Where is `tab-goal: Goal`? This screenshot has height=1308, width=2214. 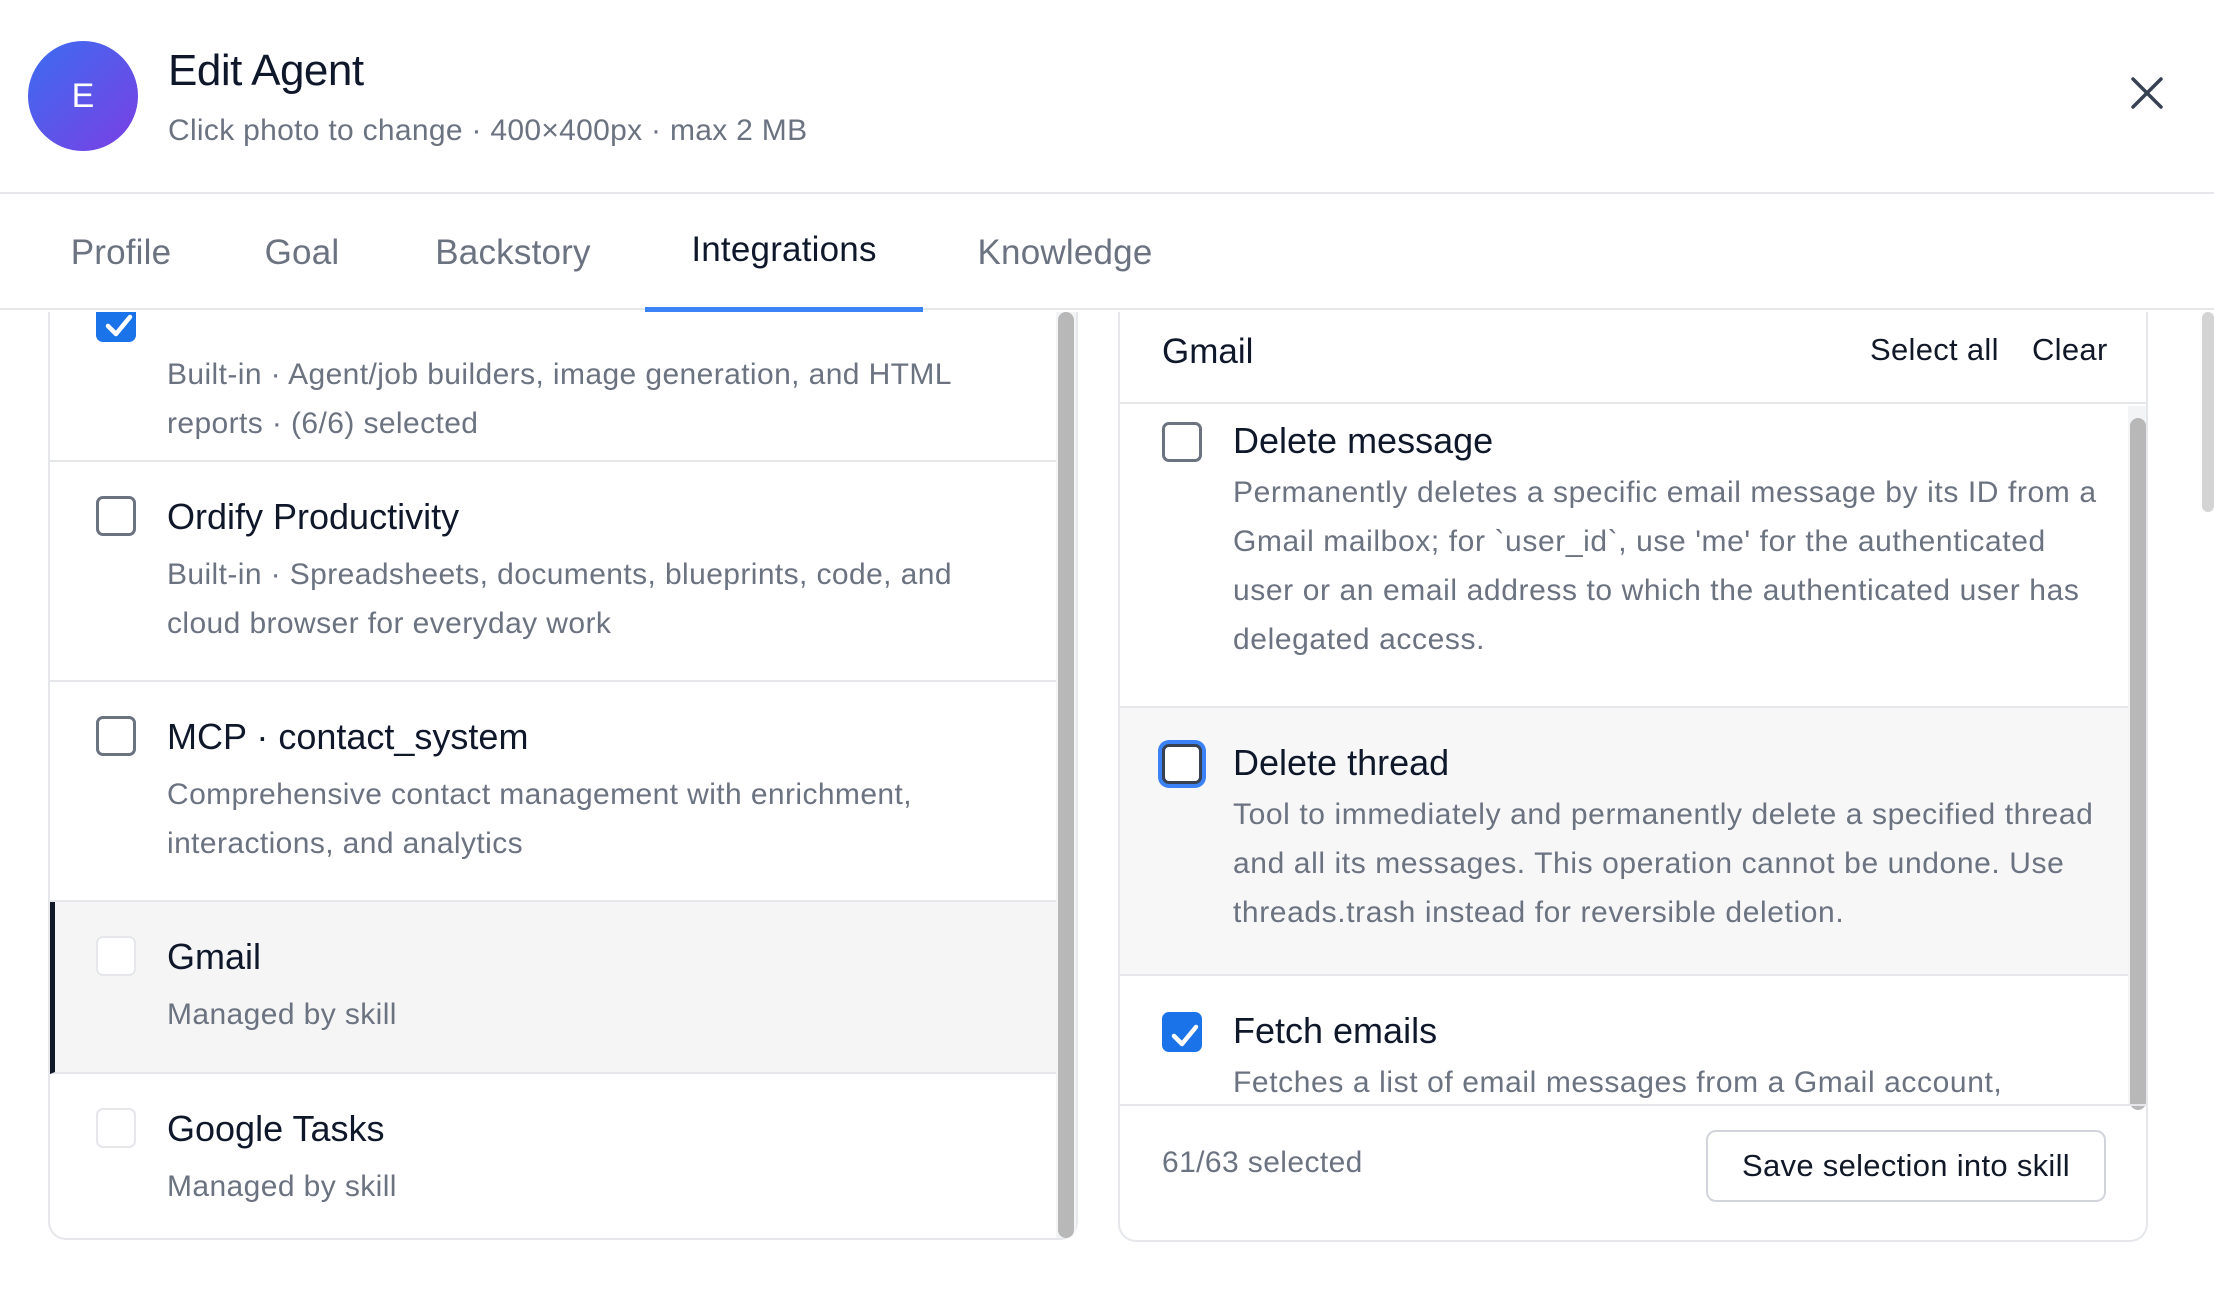 tab-goal: Goal is located at coordinates (302, 253).